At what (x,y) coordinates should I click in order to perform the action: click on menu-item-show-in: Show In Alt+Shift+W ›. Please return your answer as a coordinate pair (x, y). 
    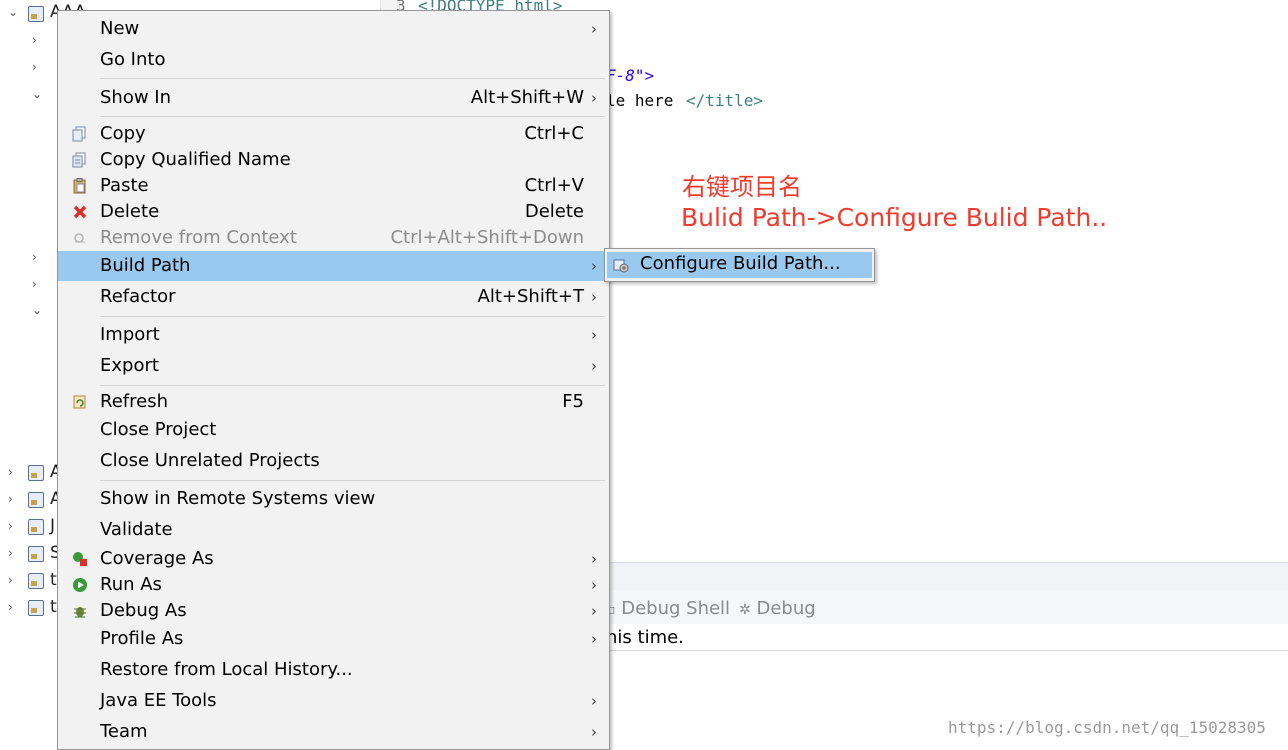
    Looking at the image, I should click on (333, 99).